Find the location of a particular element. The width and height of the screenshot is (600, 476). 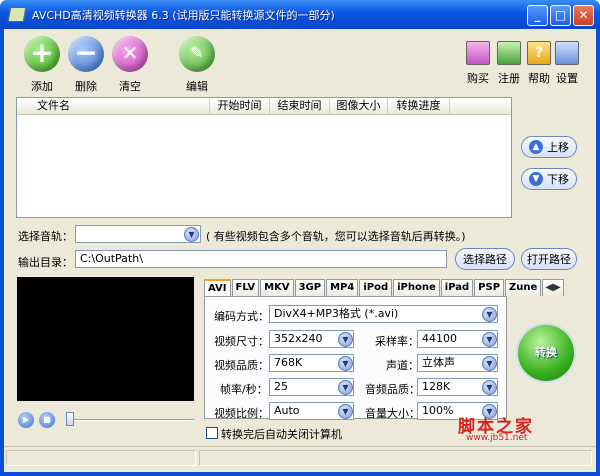

column-start-time: 开始时间 is located at coordinates (240, 106).